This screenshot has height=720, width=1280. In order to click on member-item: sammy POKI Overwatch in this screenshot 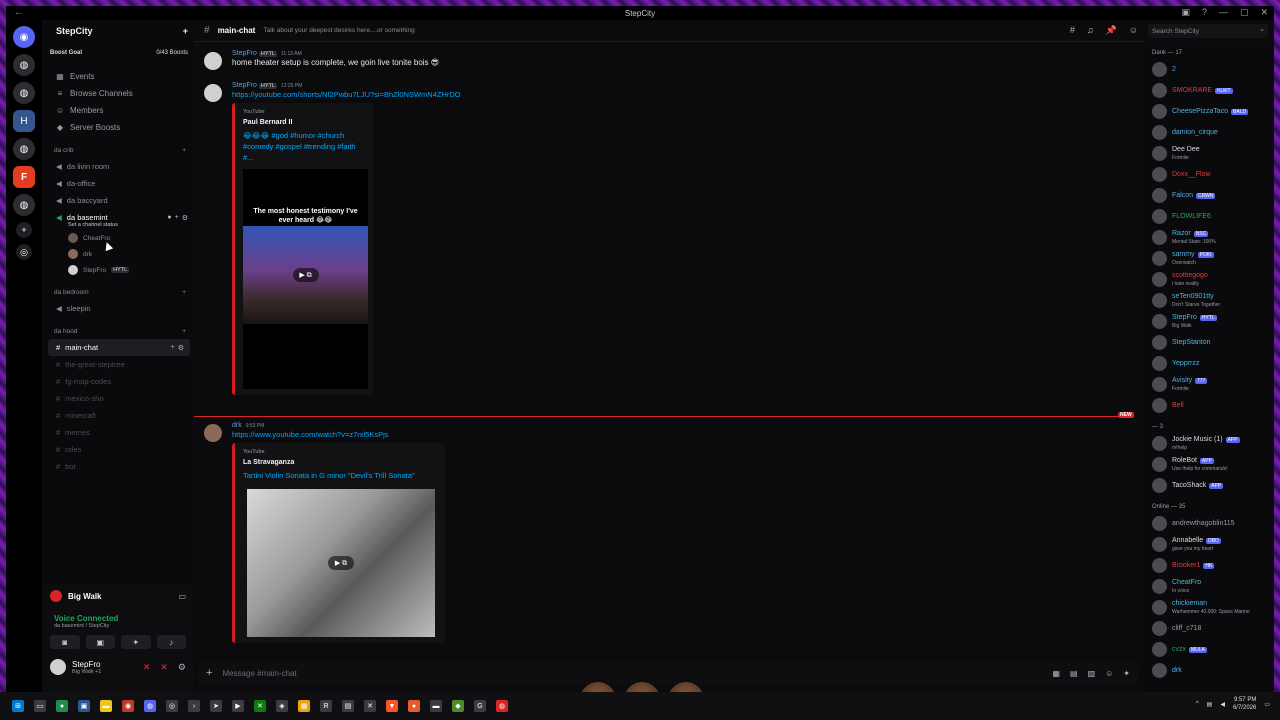, I will do `click(1209, 258)`.